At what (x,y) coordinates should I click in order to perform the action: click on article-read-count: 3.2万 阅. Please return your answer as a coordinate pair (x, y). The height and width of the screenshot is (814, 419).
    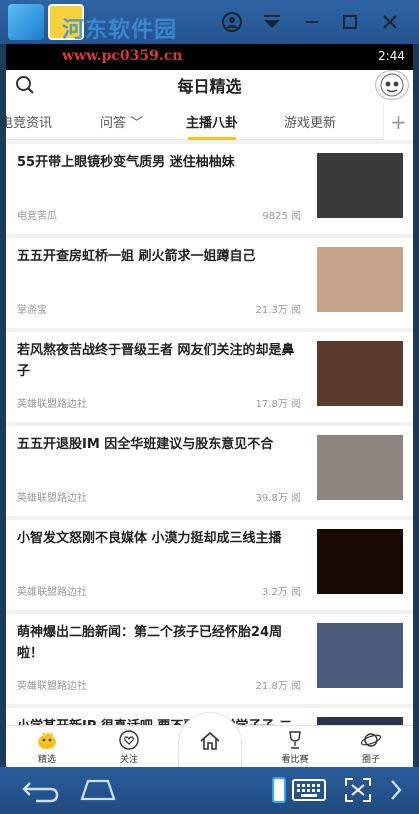
    Looking at the image, I should click on (281, 592).